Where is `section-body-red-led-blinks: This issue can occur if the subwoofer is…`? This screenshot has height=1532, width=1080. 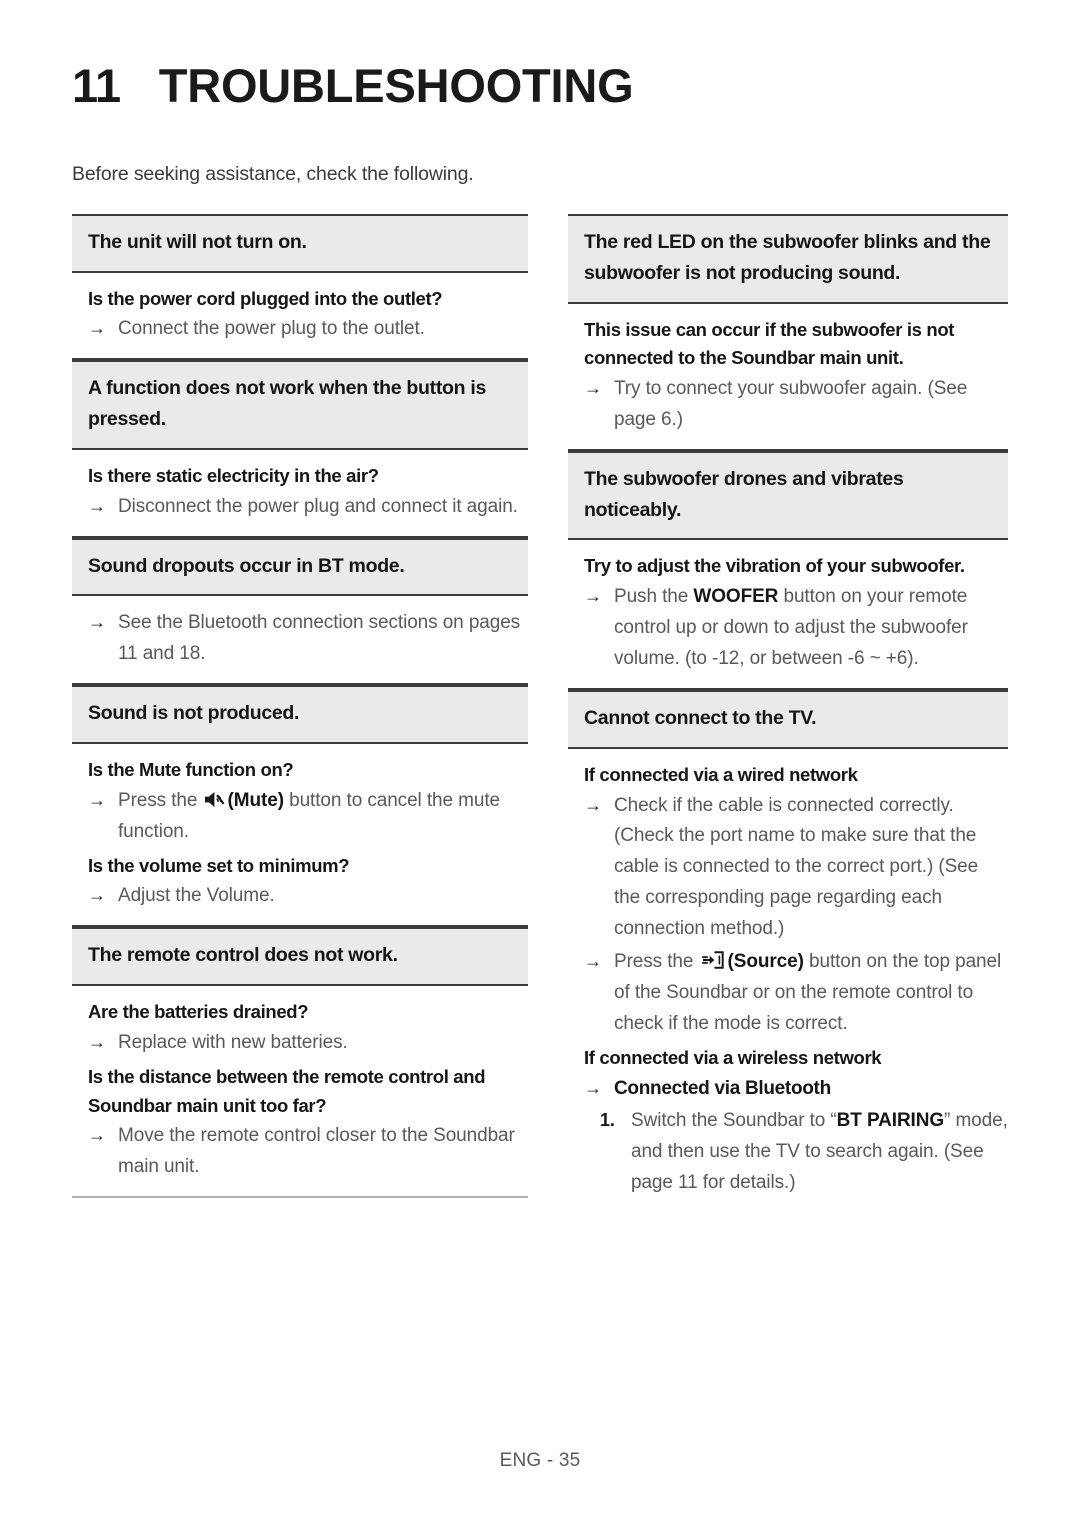
section-body-red-led-blinks: This issue can occur if the subwoofer is… is located at coordinates (788, 377).